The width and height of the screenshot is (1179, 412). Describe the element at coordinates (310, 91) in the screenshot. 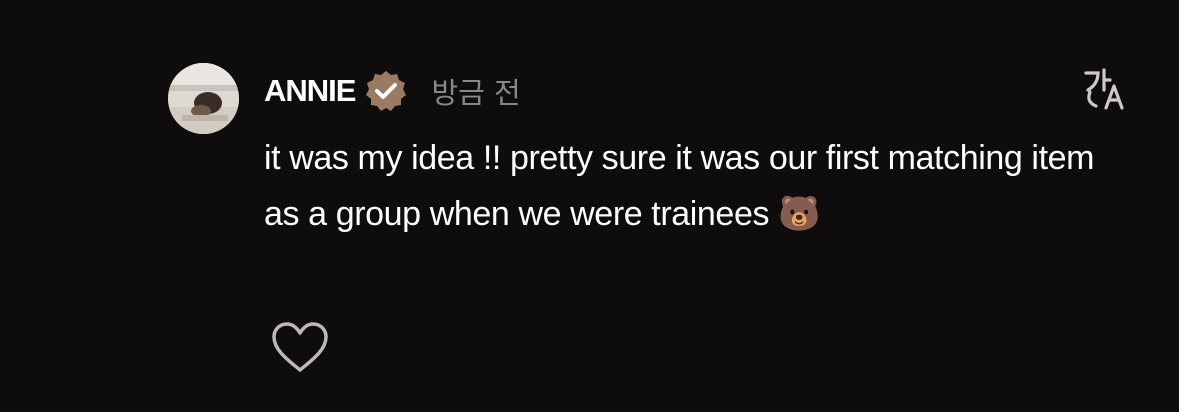

I see `username: ANNIE` at that location.